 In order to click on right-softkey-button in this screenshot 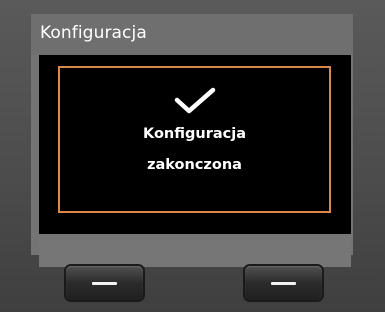, I will do `click(283, 283)`.